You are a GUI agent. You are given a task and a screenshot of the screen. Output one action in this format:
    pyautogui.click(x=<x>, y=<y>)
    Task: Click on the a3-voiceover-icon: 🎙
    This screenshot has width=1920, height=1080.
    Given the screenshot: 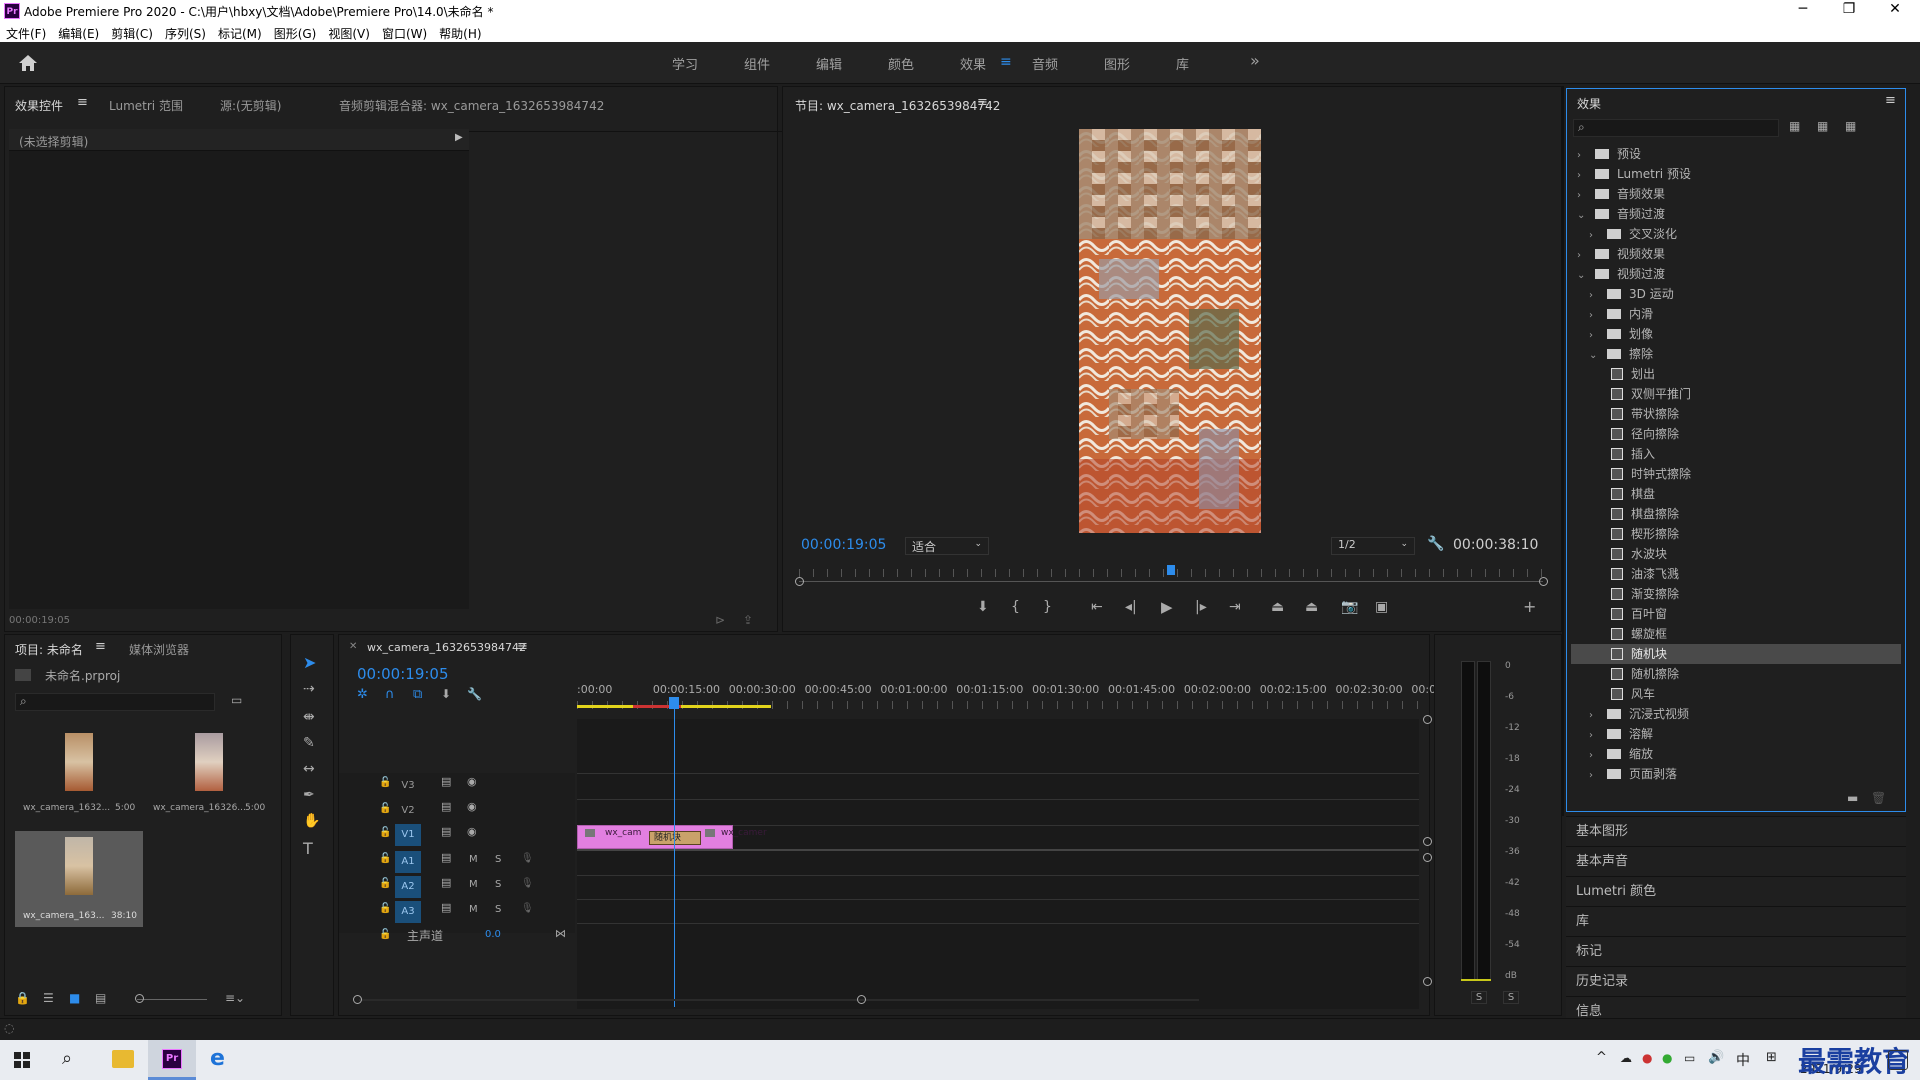 What is the action you would take?
    pyautogui.click(x=527, y=908)
    